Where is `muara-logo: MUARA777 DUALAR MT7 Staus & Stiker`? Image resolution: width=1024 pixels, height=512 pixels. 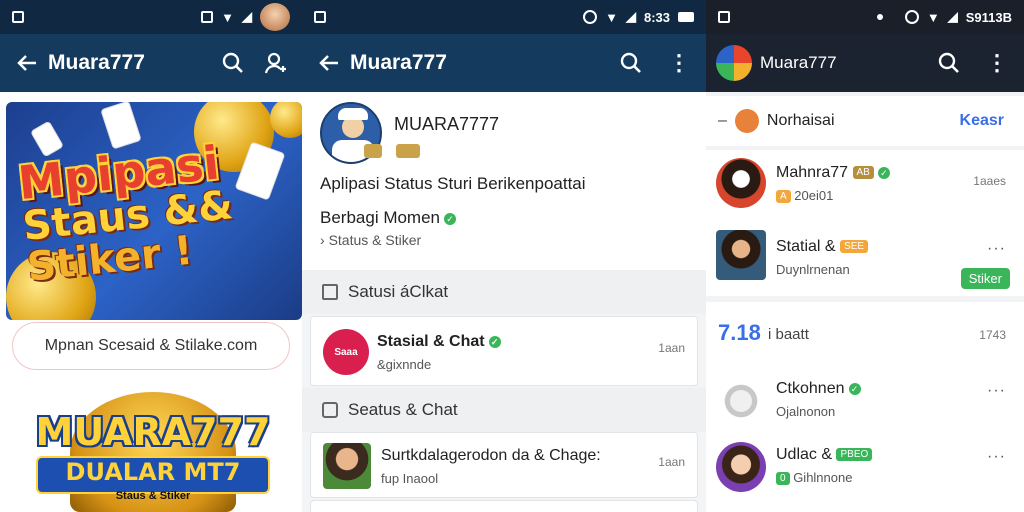
muara-logo: MUARA777 DUALAR MT7 Staus & Stiker is located at coordinates (153, 452).